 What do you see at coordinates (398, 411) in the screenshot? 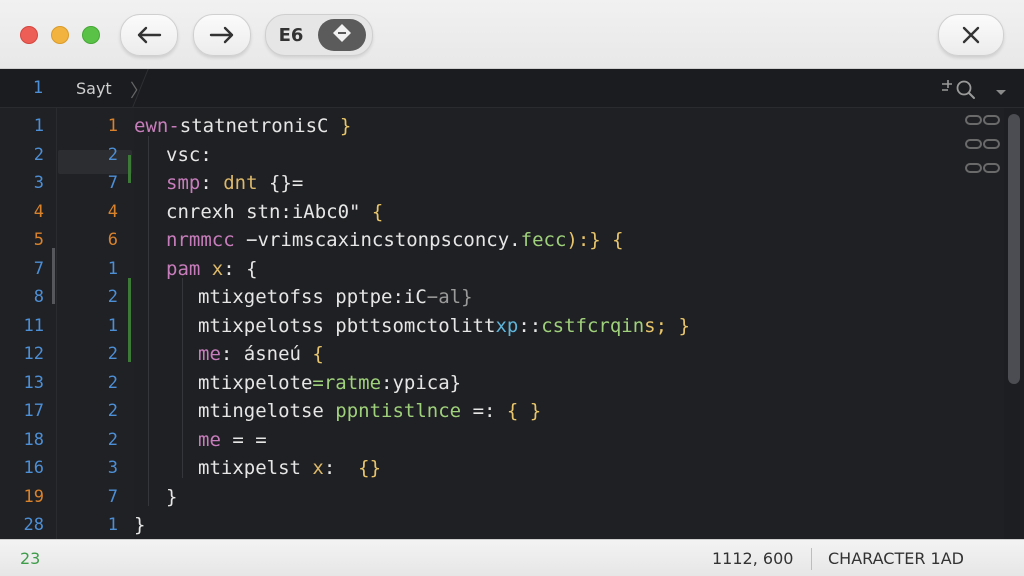
I see `code-token: ppntistlnce` at bounding box center [398, 411].